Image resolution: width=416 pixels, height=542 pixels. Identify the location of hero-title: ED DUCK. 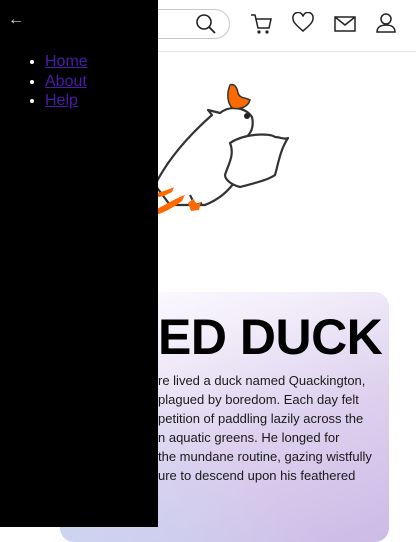
(270, 337).